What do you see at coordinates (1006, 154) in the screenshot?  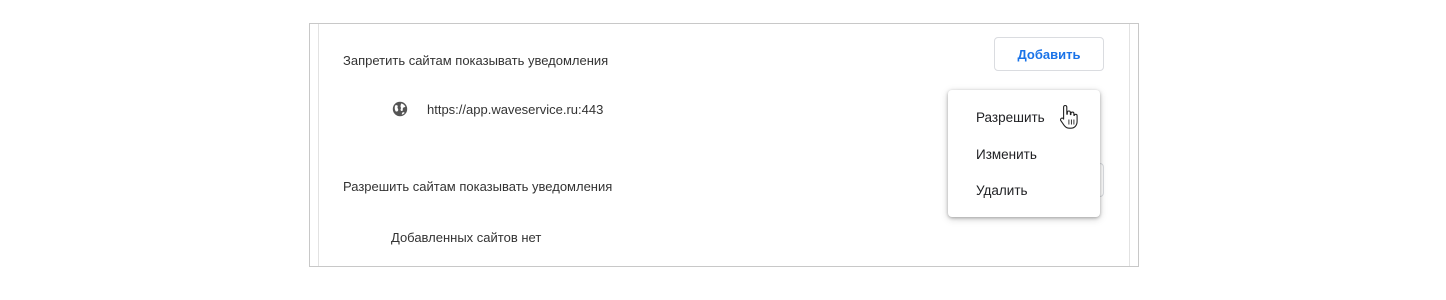 I see `menu-item-edit: Изменить` at bounding box center [1006, 154].